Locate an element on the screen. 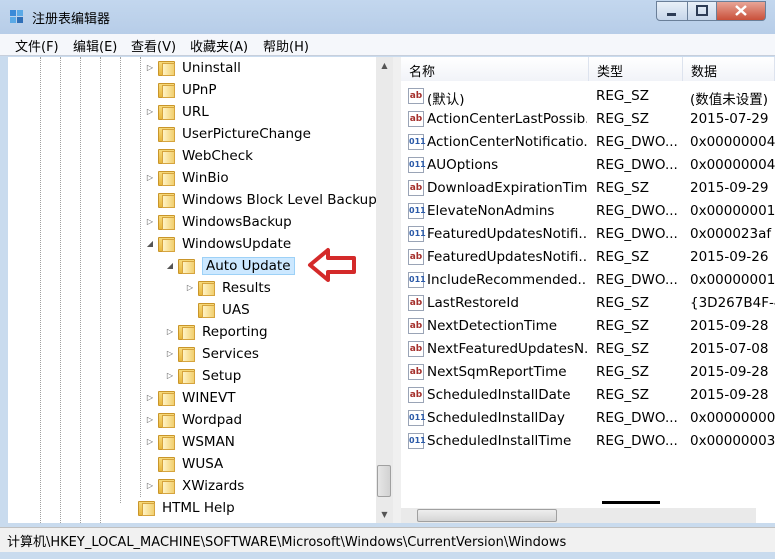 The width and height of the screenshot is (775, 559). tree-node: UPnP is located at coordinates (192, 91).